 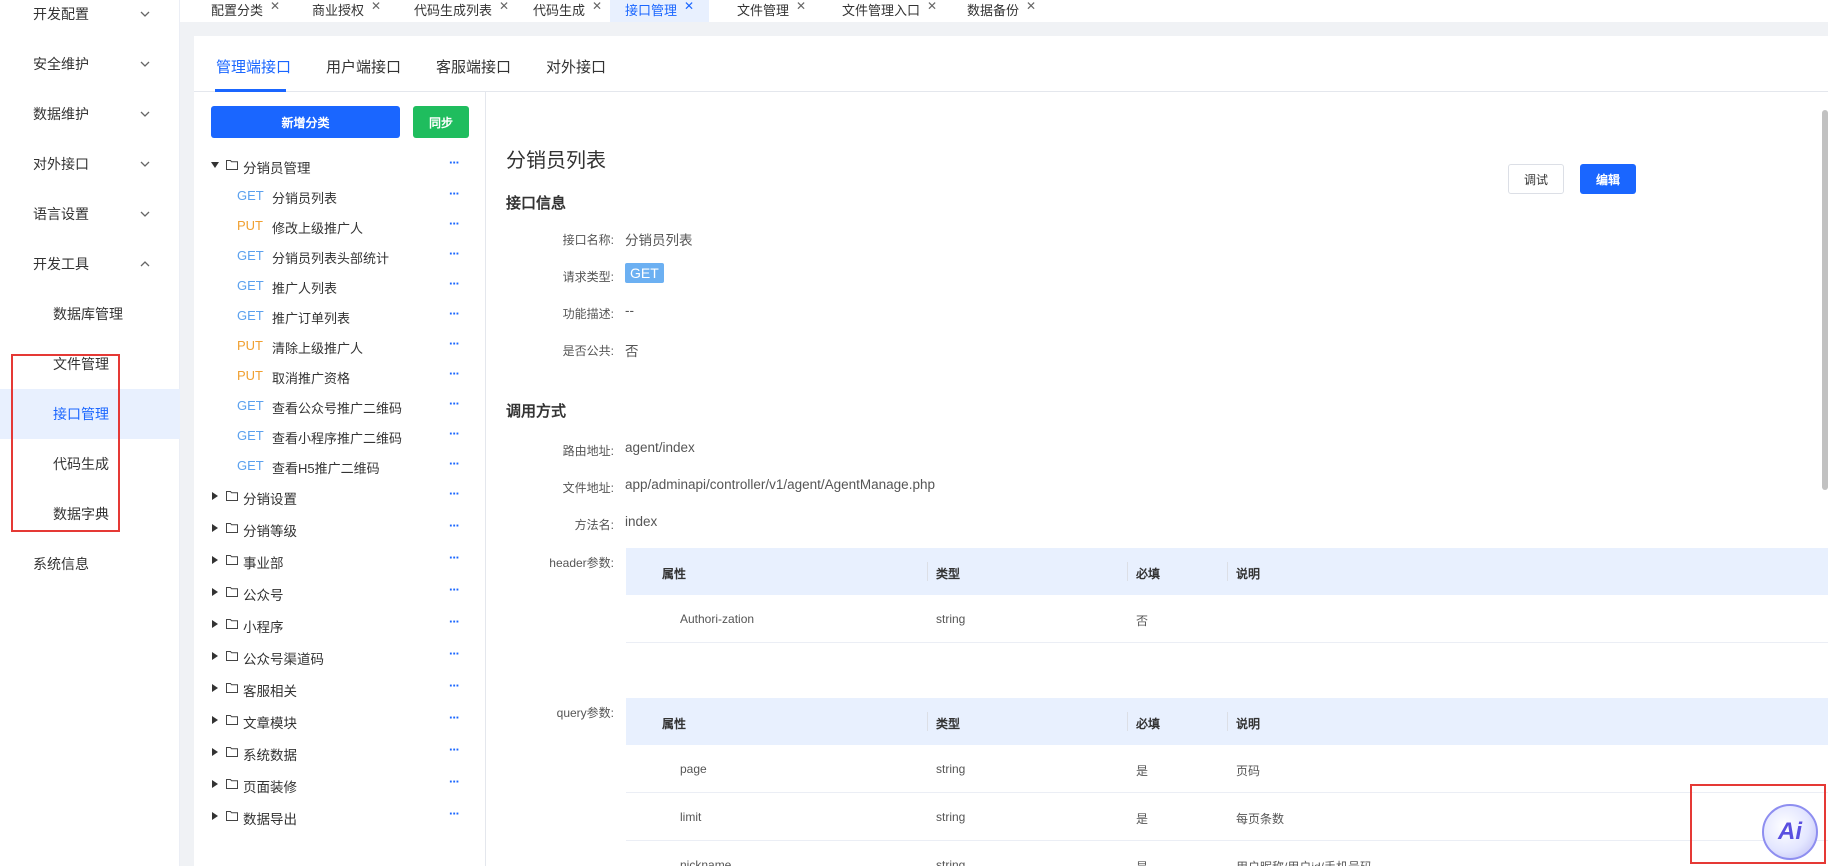 I want to click on sidebar-item-11: 系统信息, so click(x=90, y=564).